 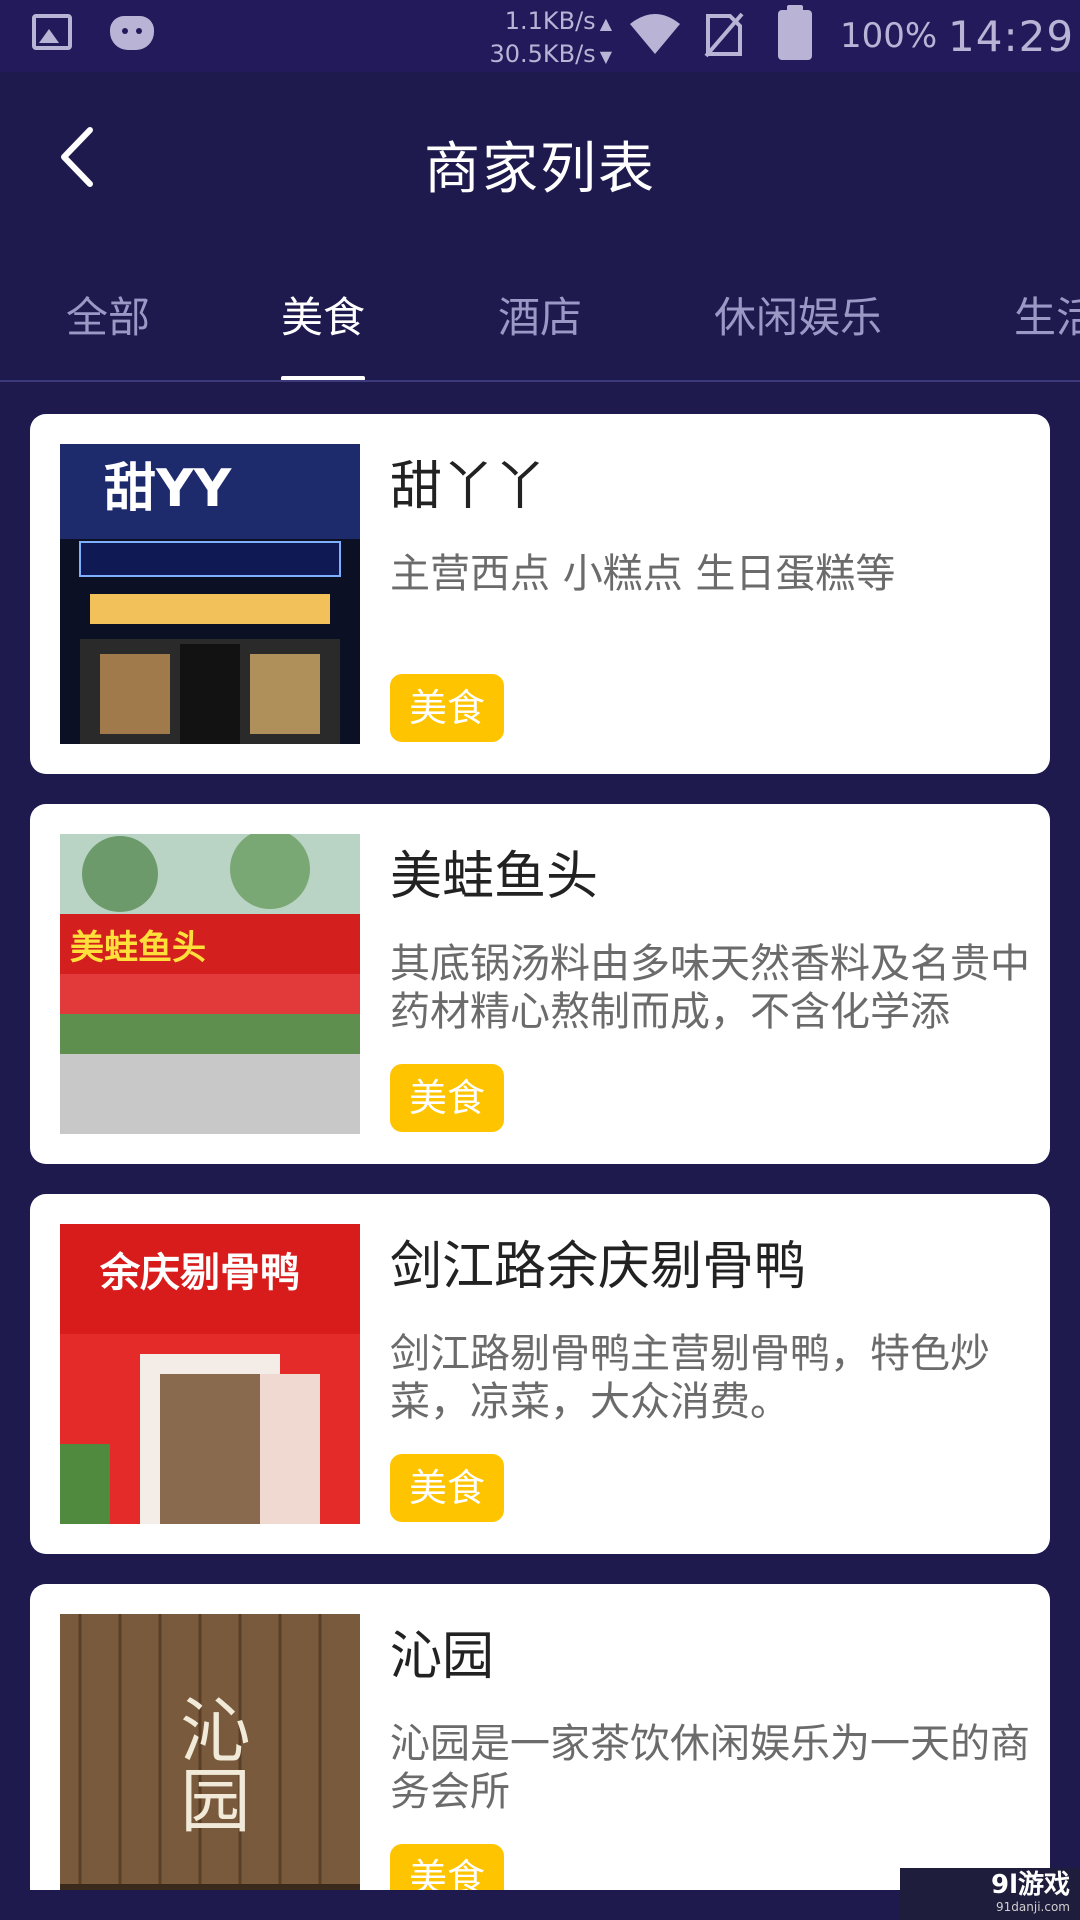 What do you see at coordinates (138, 948) in the screenshot?
I see `shop-sign: 美蛙鱼头` at bounding box center [138, 948].